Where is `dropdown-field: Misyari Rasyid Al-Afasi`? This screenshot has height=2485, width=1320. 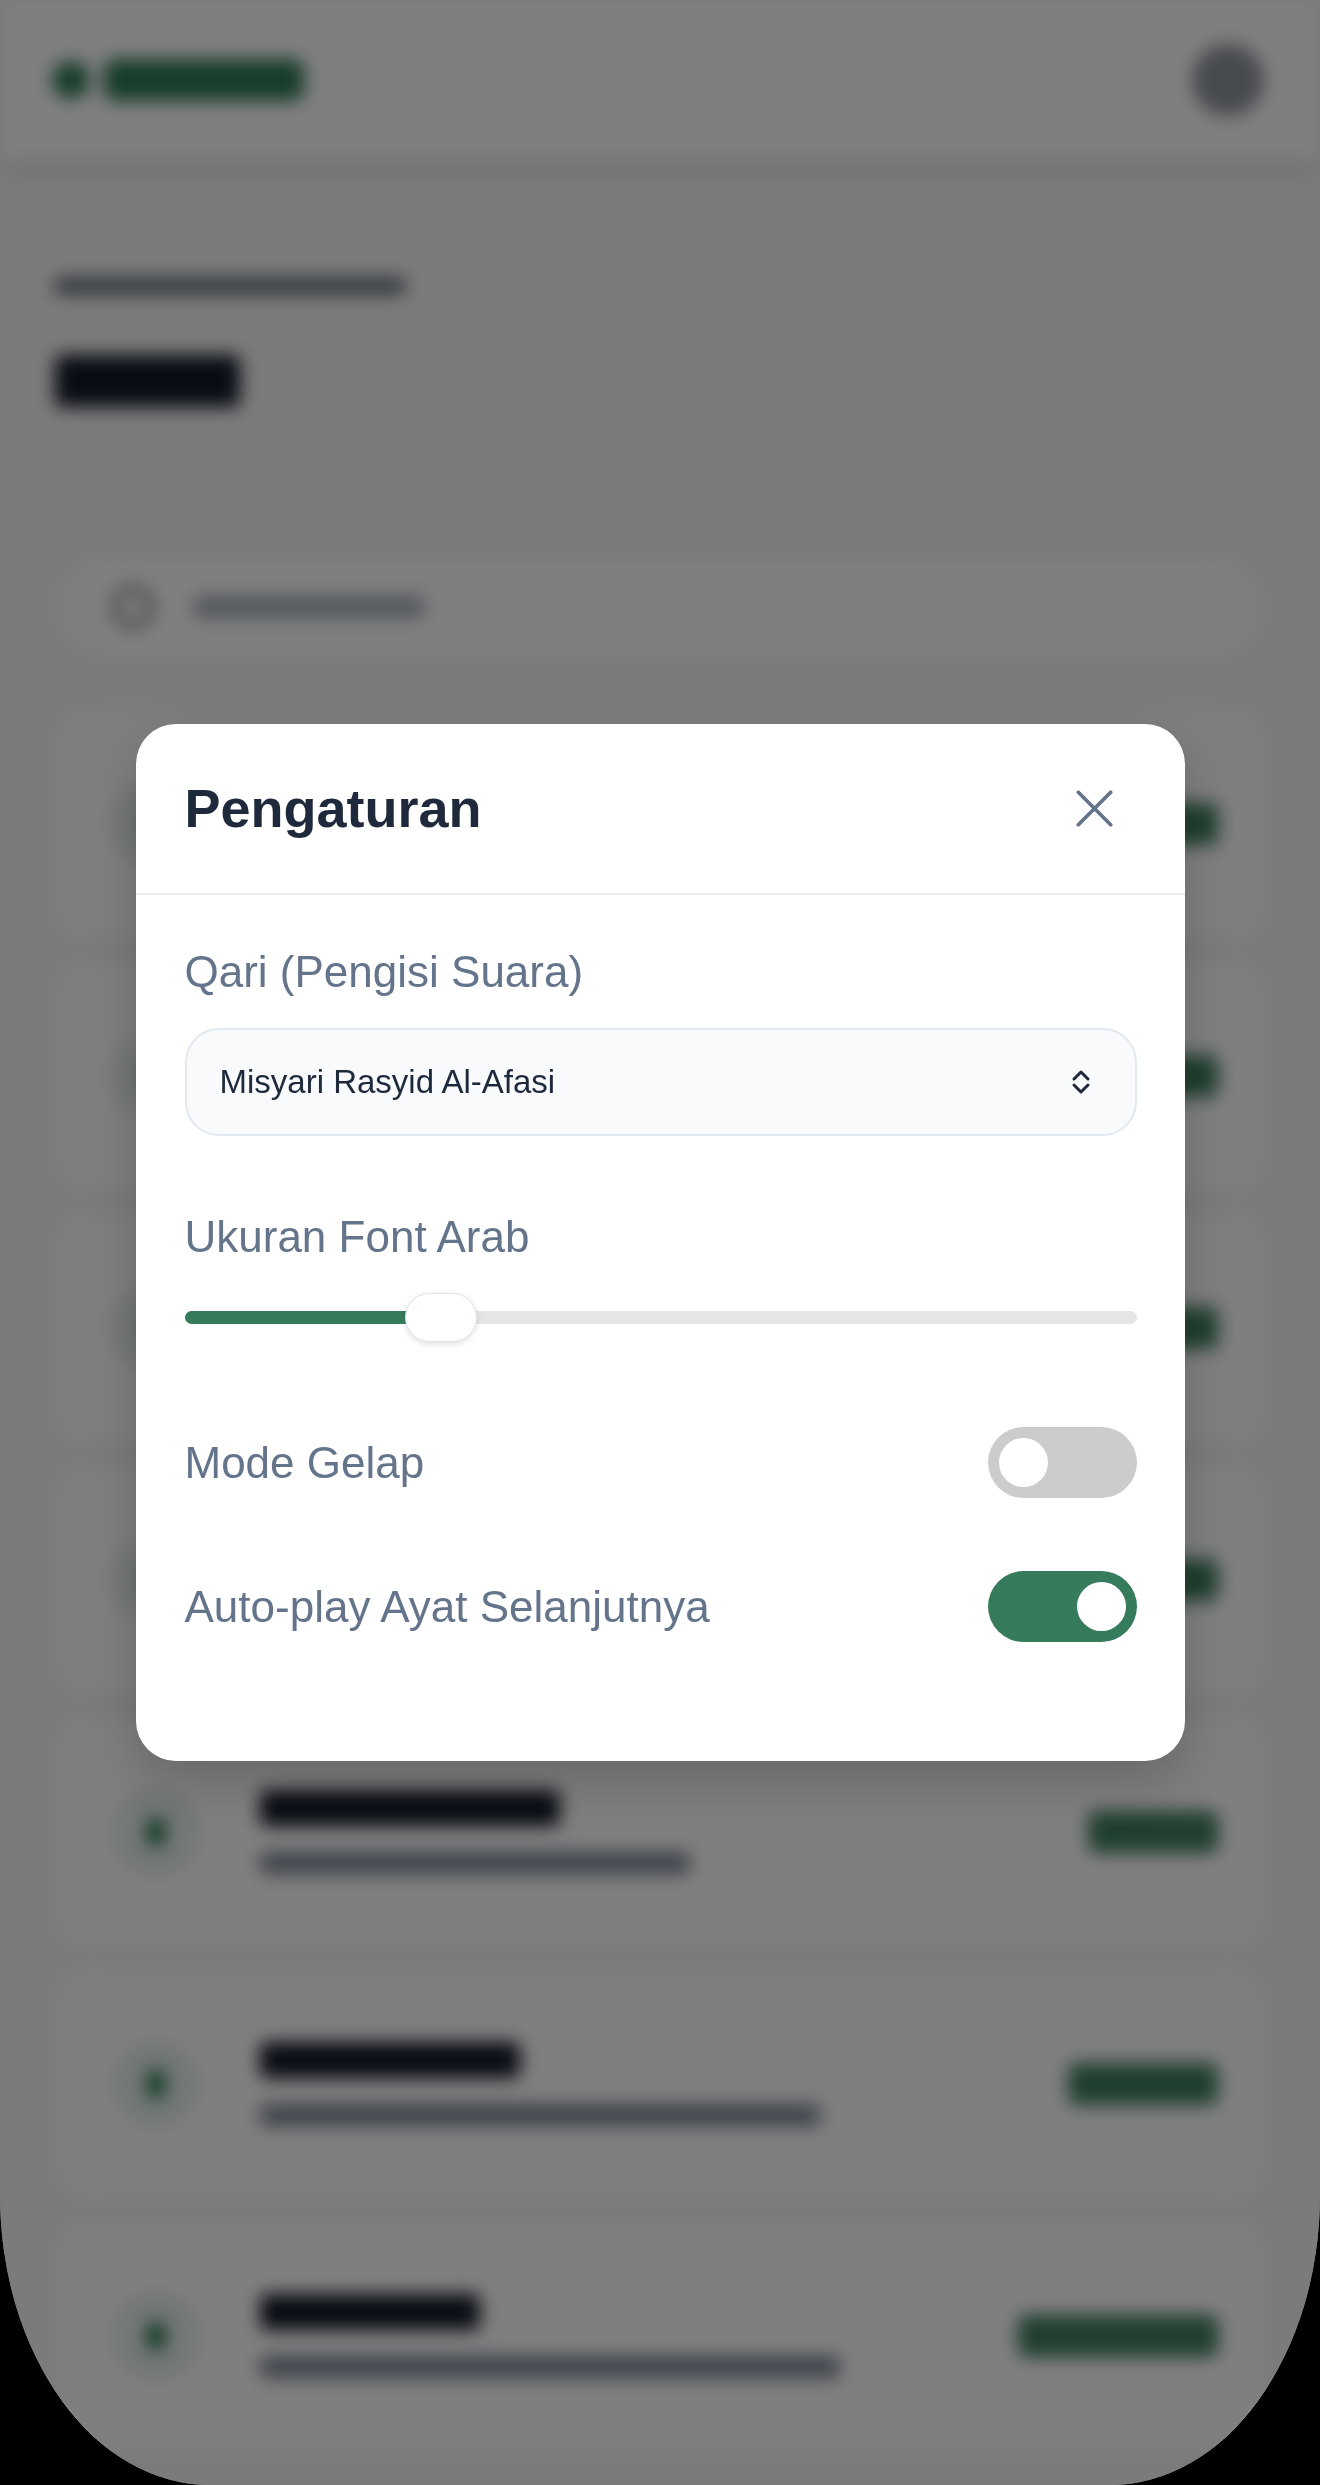 dropdown-field: Misyari Rasyid Al-Afasi is located at coordinates (660, 1082).